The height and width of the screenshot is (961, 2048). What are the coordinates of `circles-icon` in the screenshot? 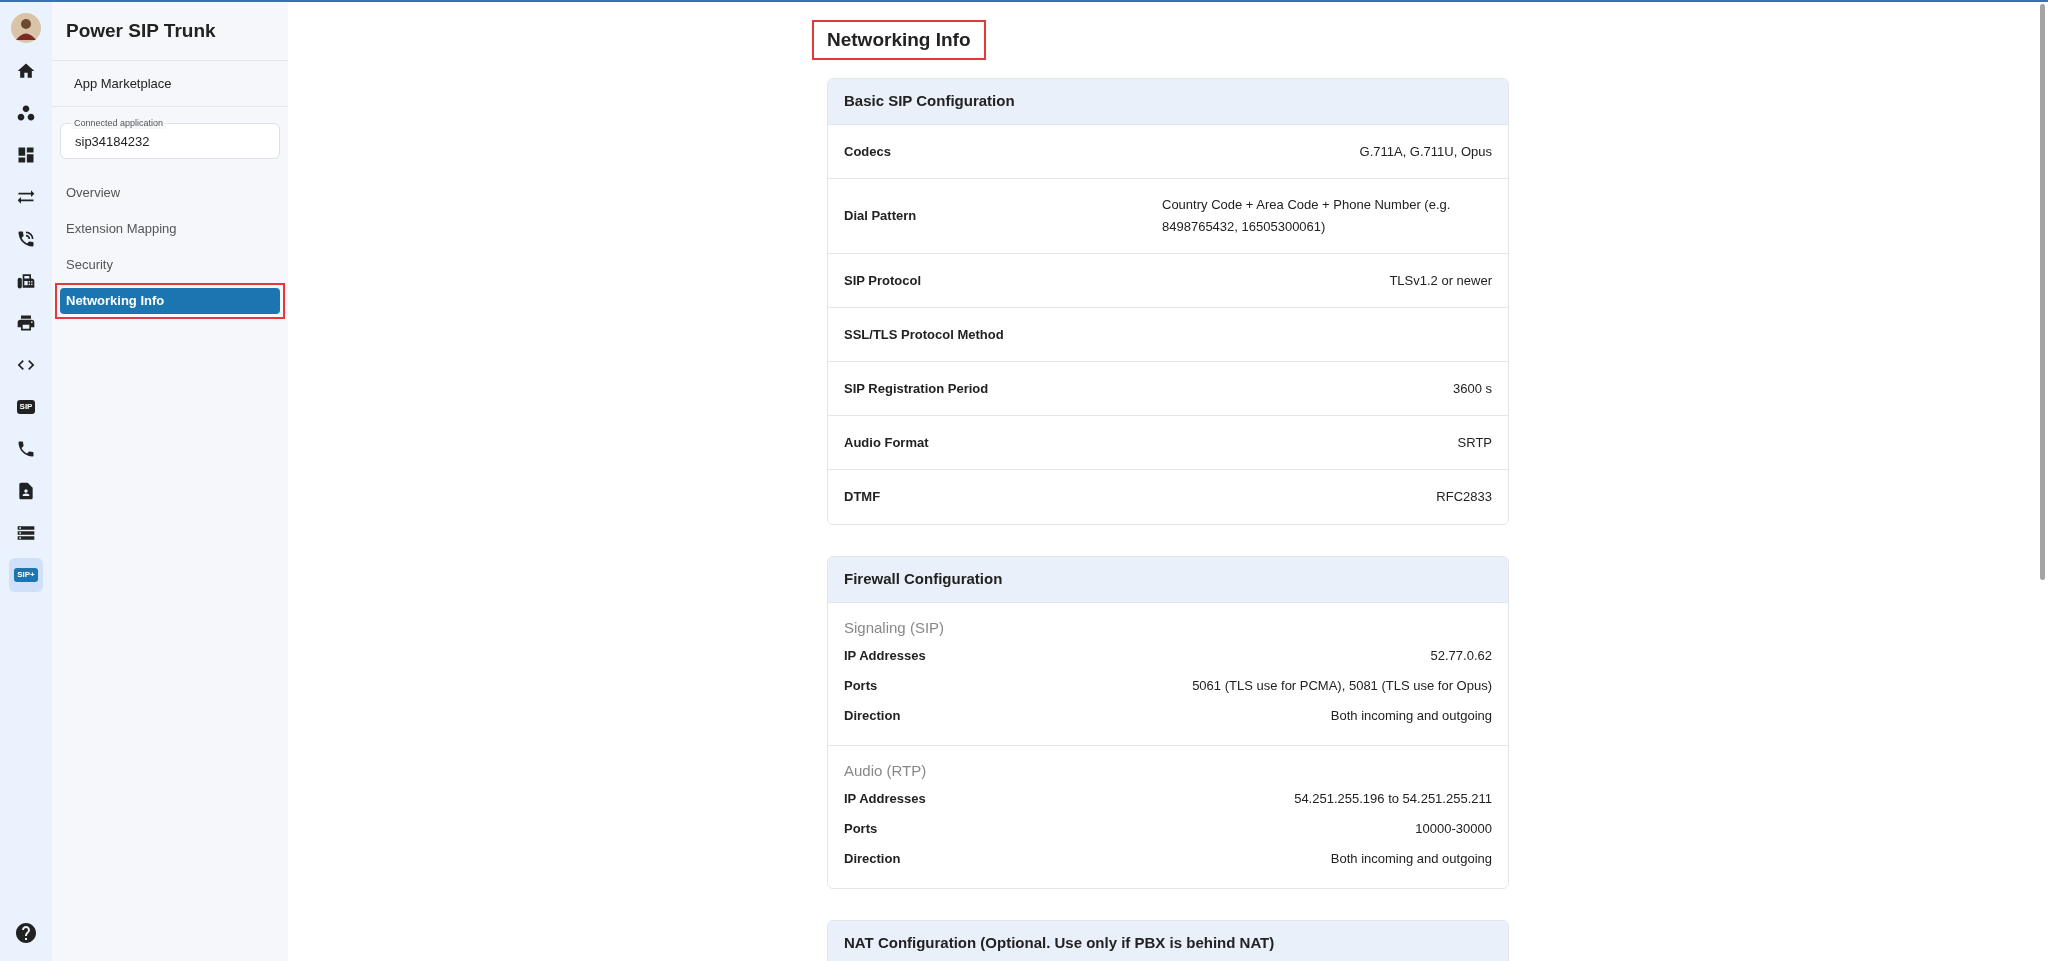 It's located at (26, 113).